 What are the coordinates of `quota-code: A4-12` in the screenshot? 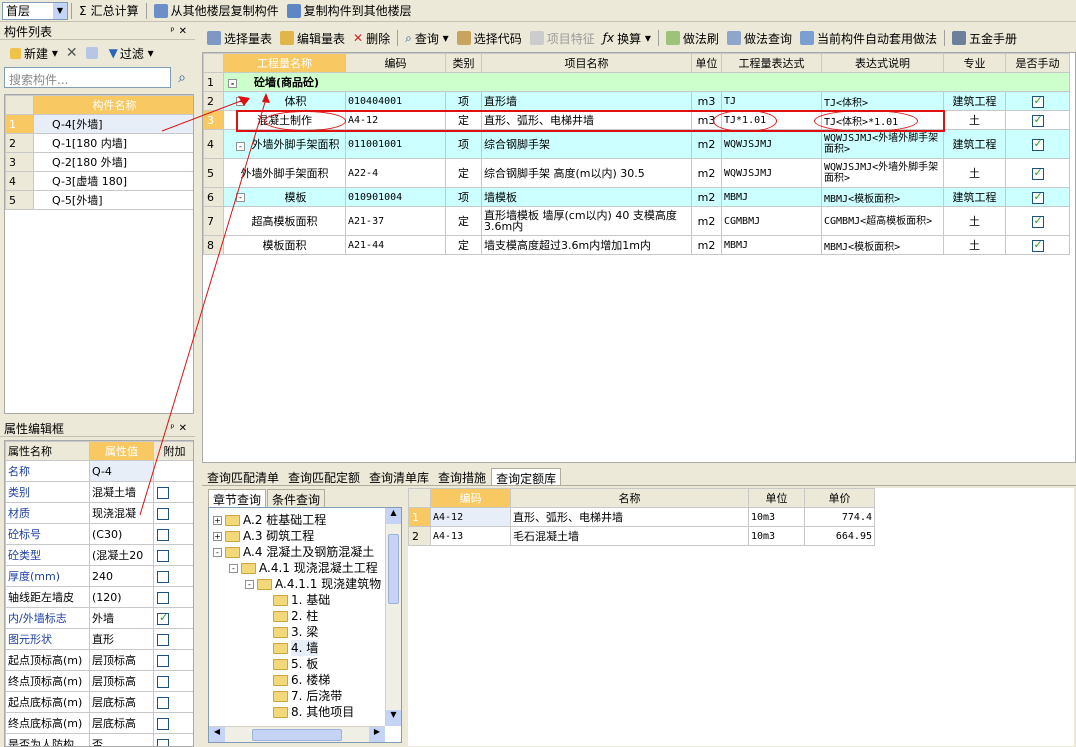 It's located at (470, 517).